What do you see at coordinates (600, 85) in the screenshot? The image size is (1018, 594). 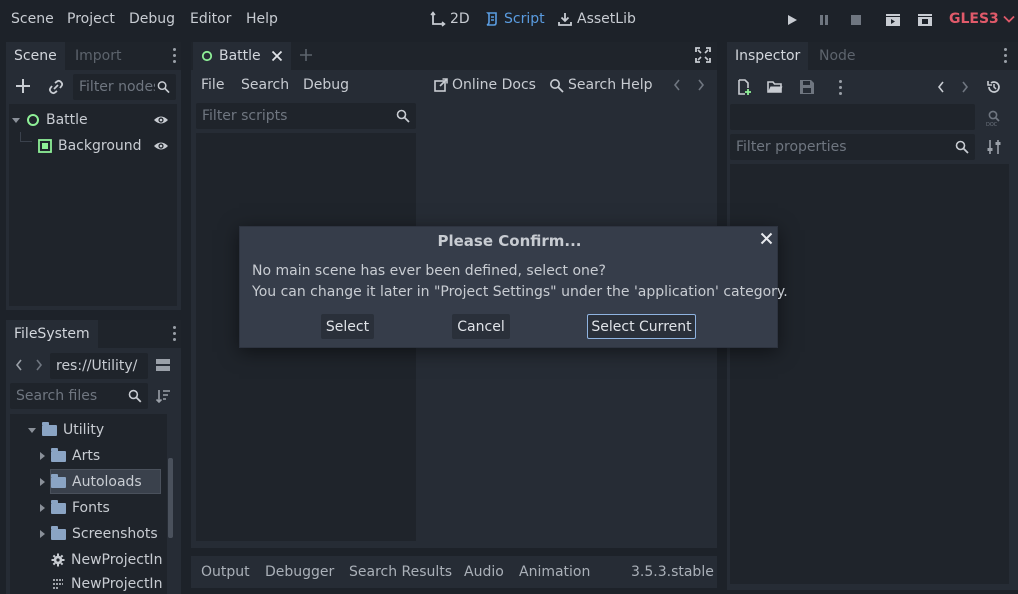 I see `search-help-button: Search Help` at bounding box center [600, 85].